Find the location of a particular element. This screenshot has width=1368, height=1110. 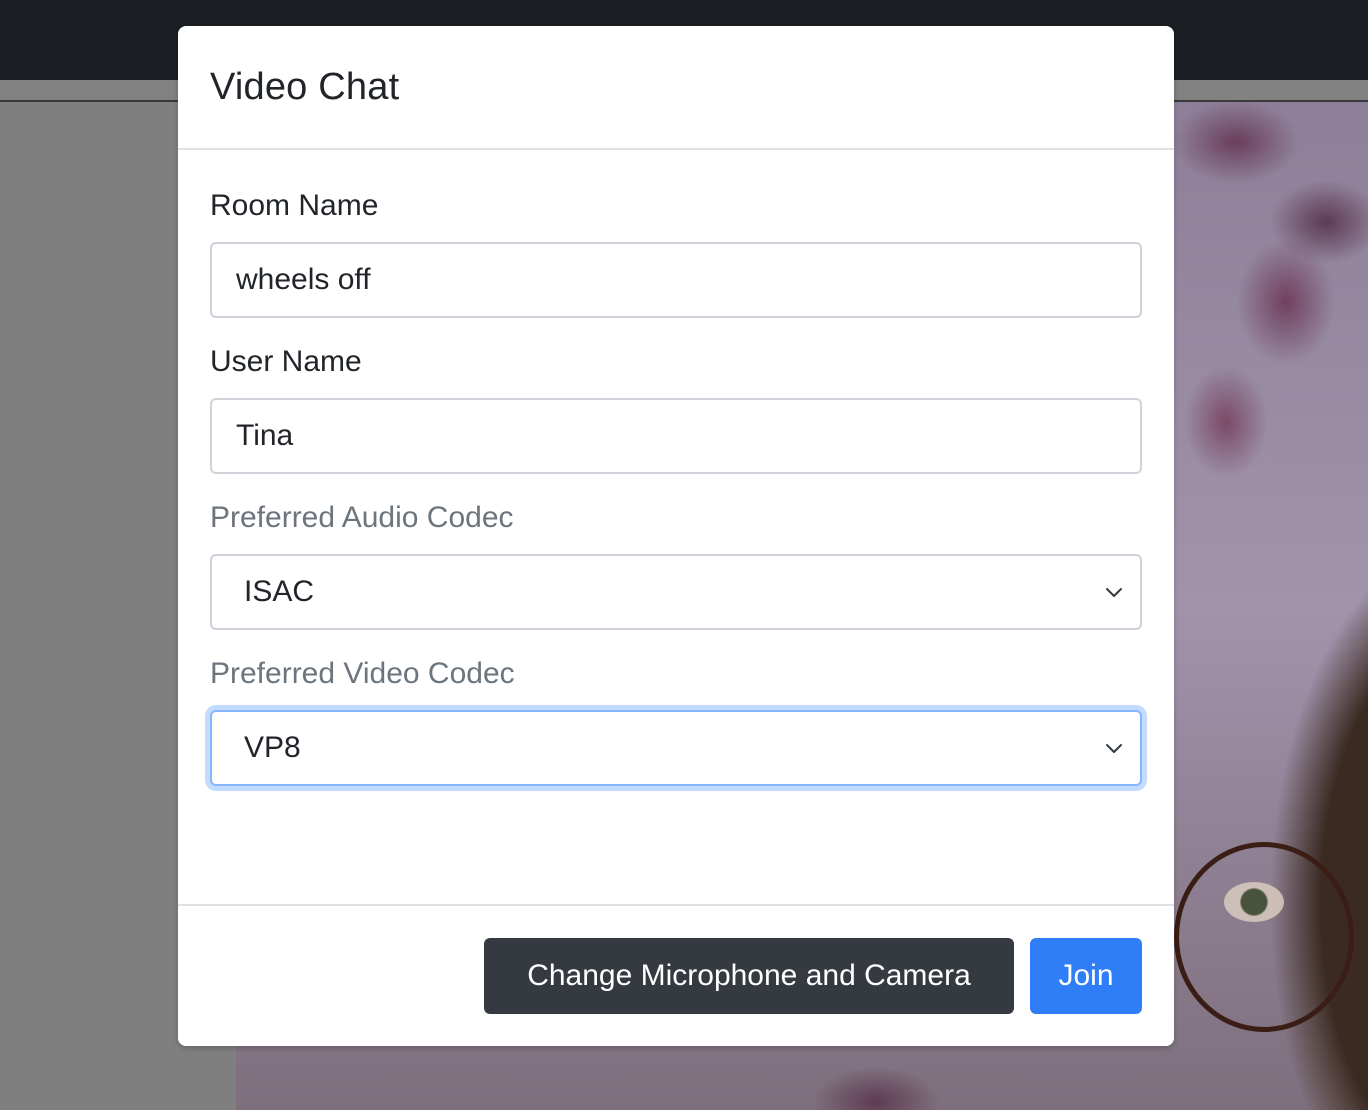

video-codec-select: VP8 is located at coordinates (676, 748).